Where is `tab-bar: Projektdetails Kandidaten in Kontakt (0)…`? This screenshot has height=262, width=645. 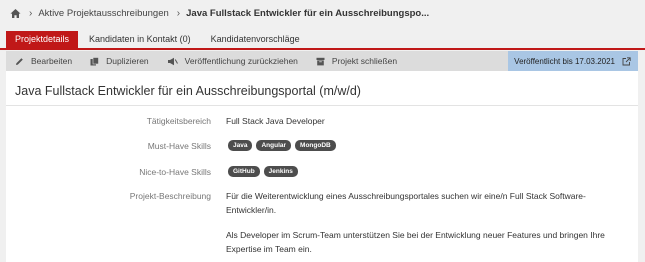
tab-bar: Projektdetails Kandidaten in Kontakt (0)… is located at coordinates (322, 40).